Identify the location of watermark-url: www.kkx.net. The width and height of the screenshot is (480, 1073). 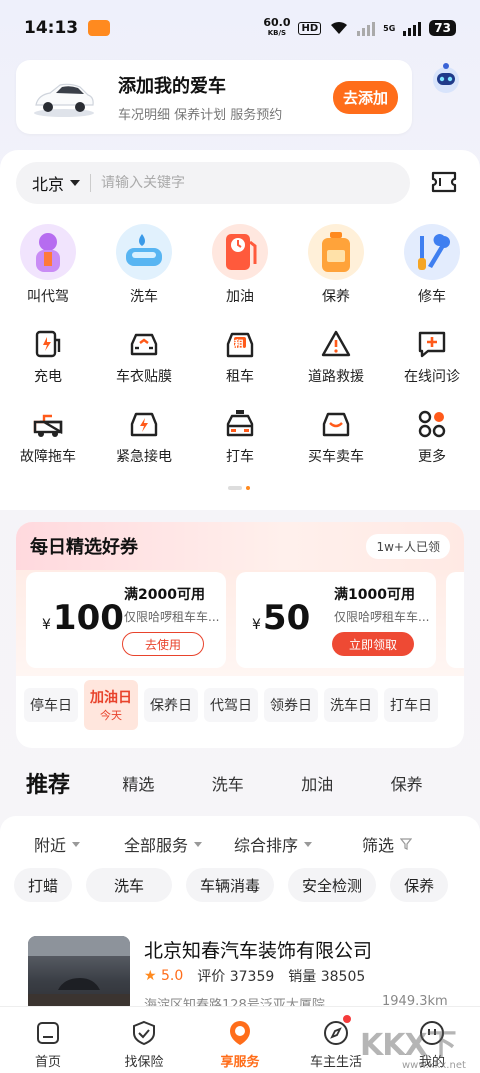
(434, 1065).